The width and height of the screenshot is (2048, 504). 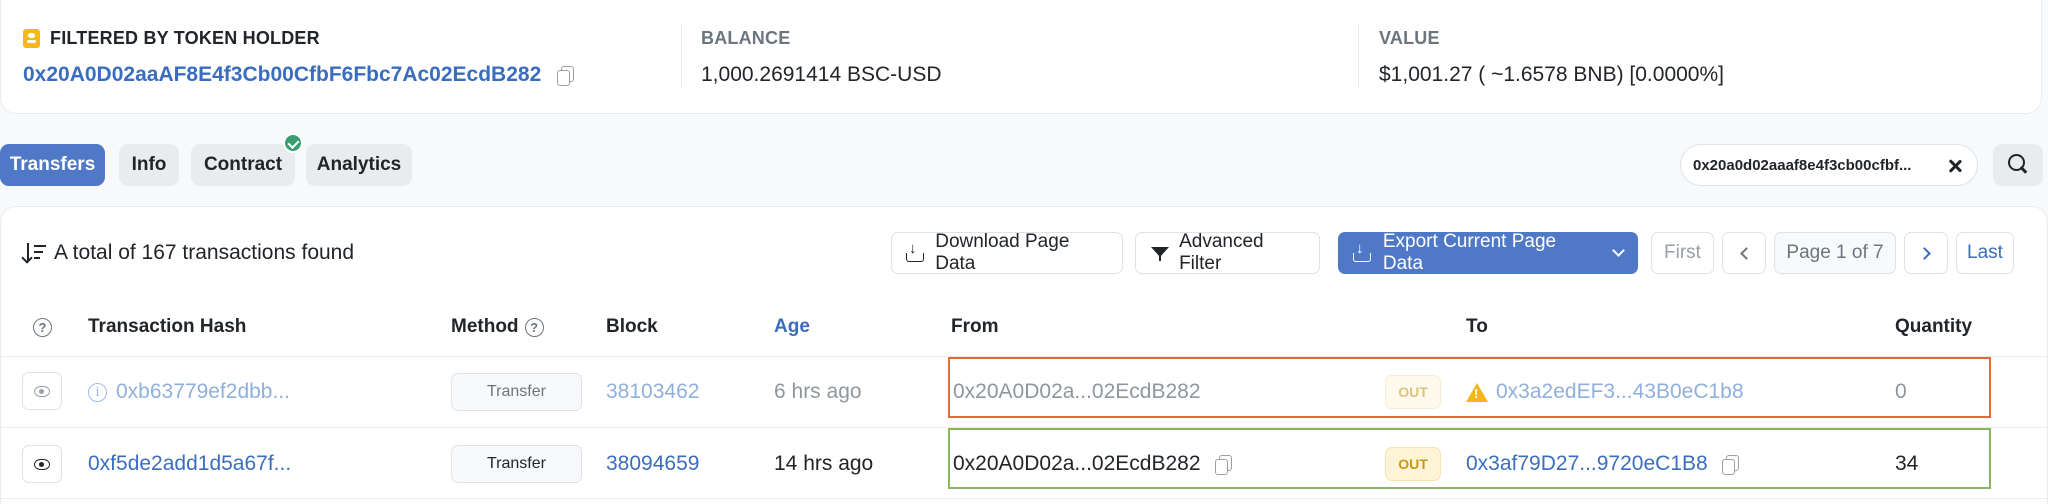 What do you see at coordinates (975, 326) in the screenshot?
I see `header-from: From` at bounding box center [975, 326].